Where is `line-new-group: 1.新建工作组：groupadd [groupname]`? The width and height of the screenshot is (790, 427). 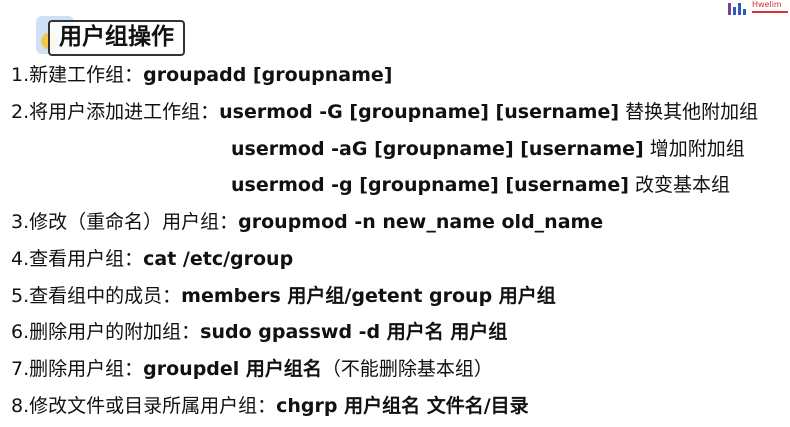
line-new-group: 1.新建工作组：groupadd [groupname] is located at coordinates (201, 75).